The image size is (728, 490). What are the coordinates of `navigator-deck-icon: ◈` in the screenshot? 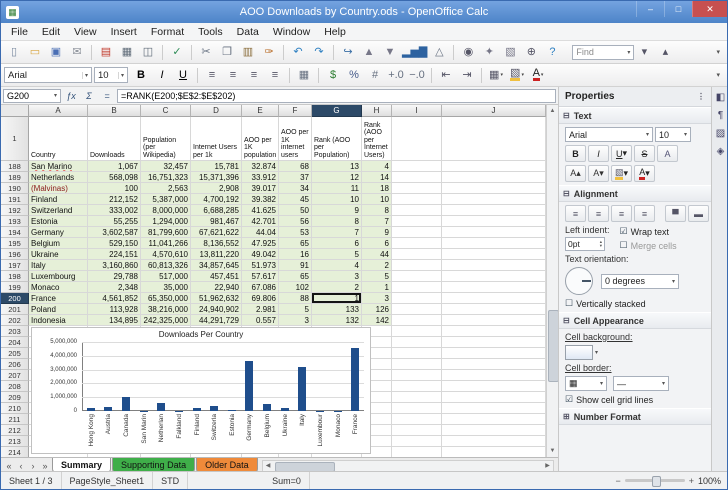 It's located at (720, 151).